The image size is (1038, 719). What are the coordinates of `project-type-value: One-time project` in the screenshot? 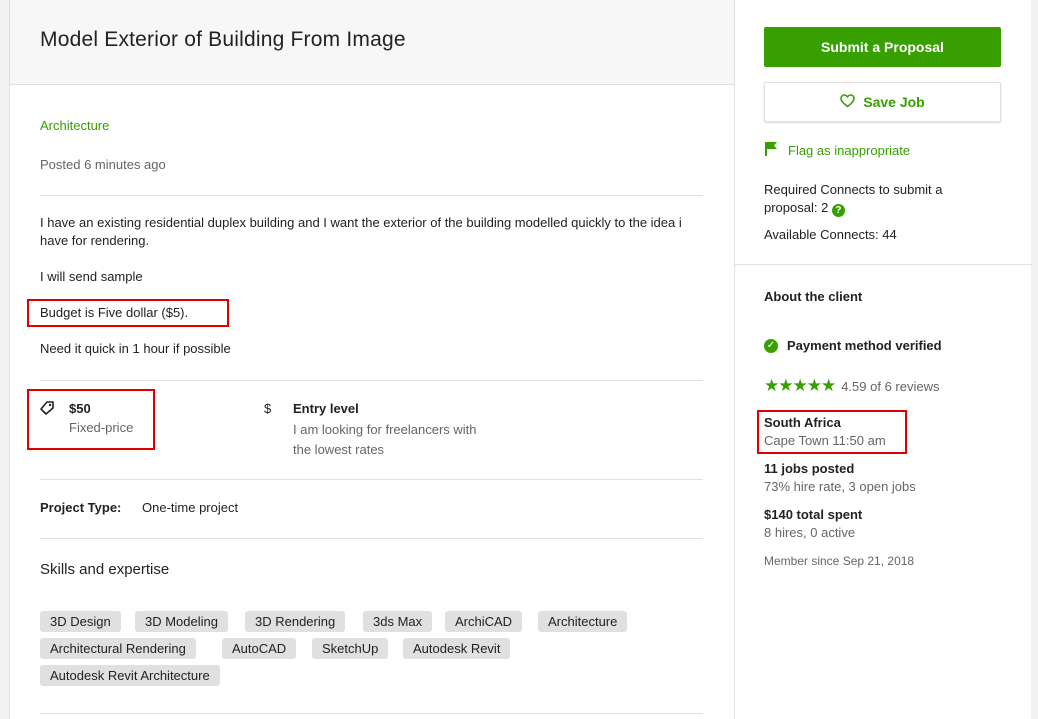 It's located at (190, 507).